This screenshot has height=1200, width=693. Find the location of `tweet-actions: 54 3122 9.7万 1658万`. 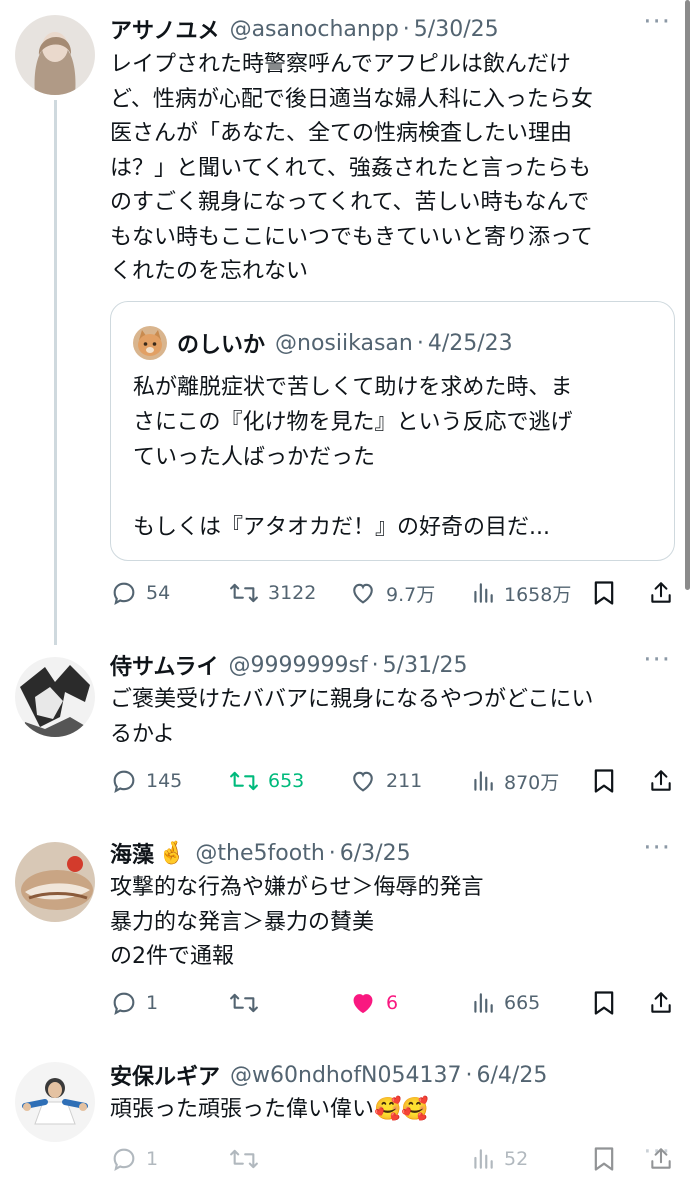

tweet-actions: 54 3122 9.7万 1658万 is located at coordinates (392, 593).